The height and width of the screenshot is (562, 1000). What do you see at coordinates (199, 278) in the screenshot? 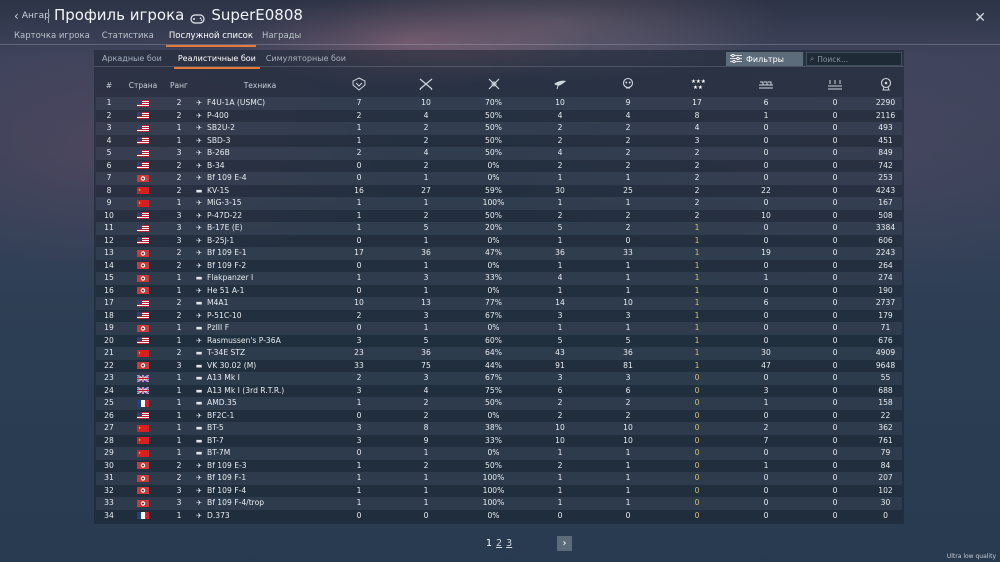
I see `tank-icon: ▬` at bounding box center [199, 278].